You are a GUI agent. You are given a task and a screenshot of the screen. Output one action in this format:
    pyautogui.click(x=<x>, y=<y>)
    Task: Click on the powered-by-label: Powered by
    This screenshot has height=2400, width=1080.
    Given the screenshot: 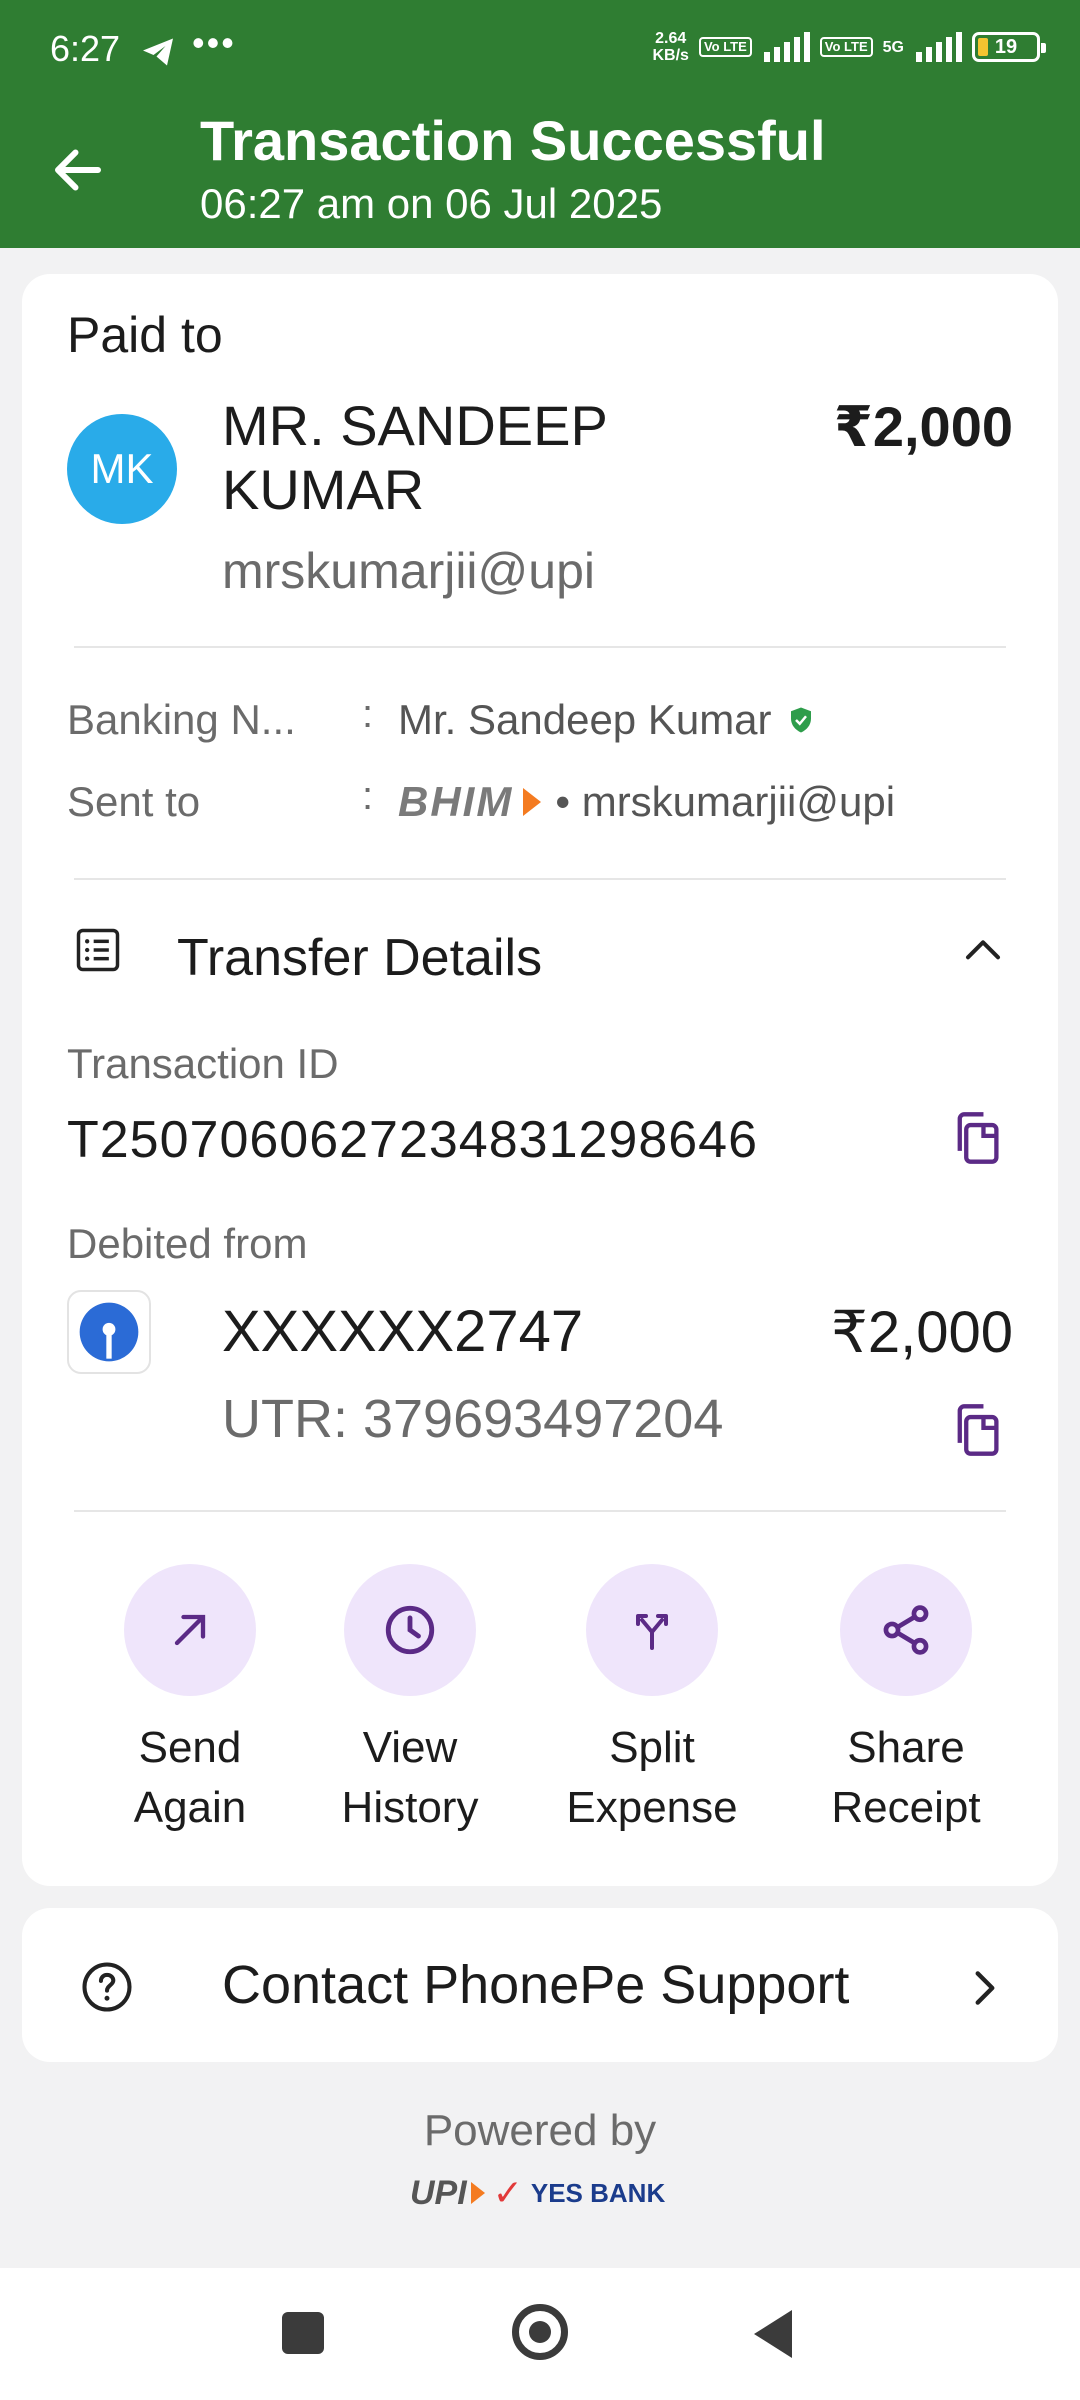 What is the action you would take?
    pyautogui.click(x=540, y=2130)
    